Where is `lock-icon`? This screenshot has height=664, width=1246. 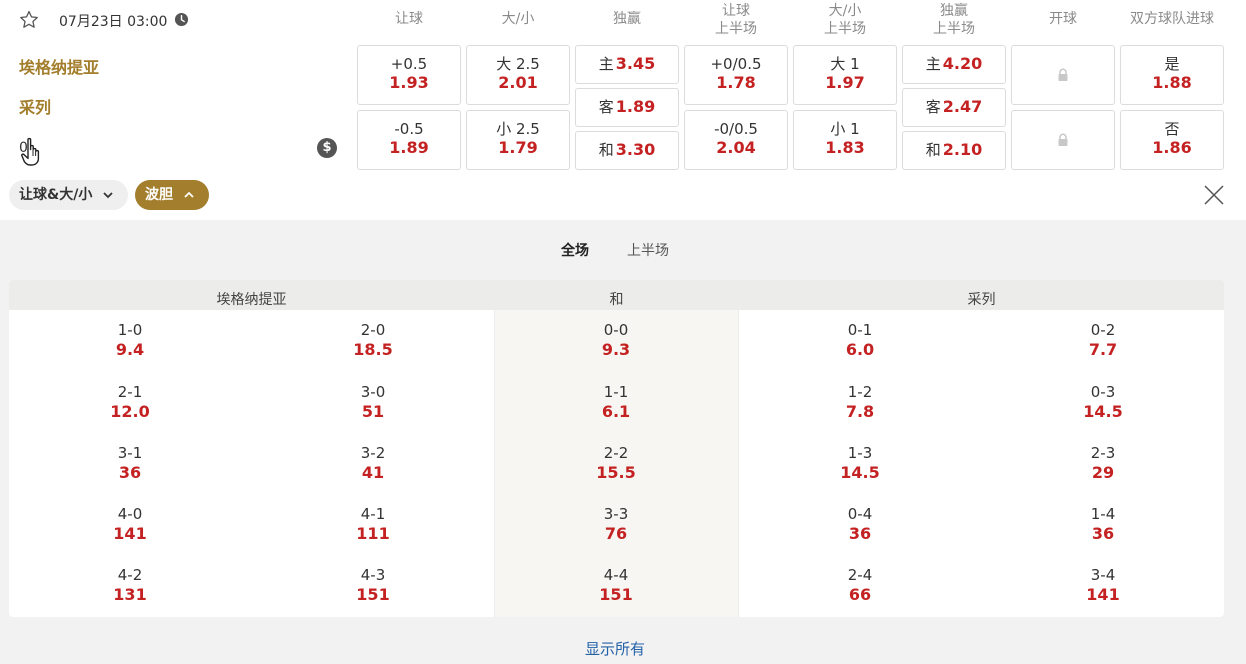 lock-icon is located at coordinates (1063, 139).